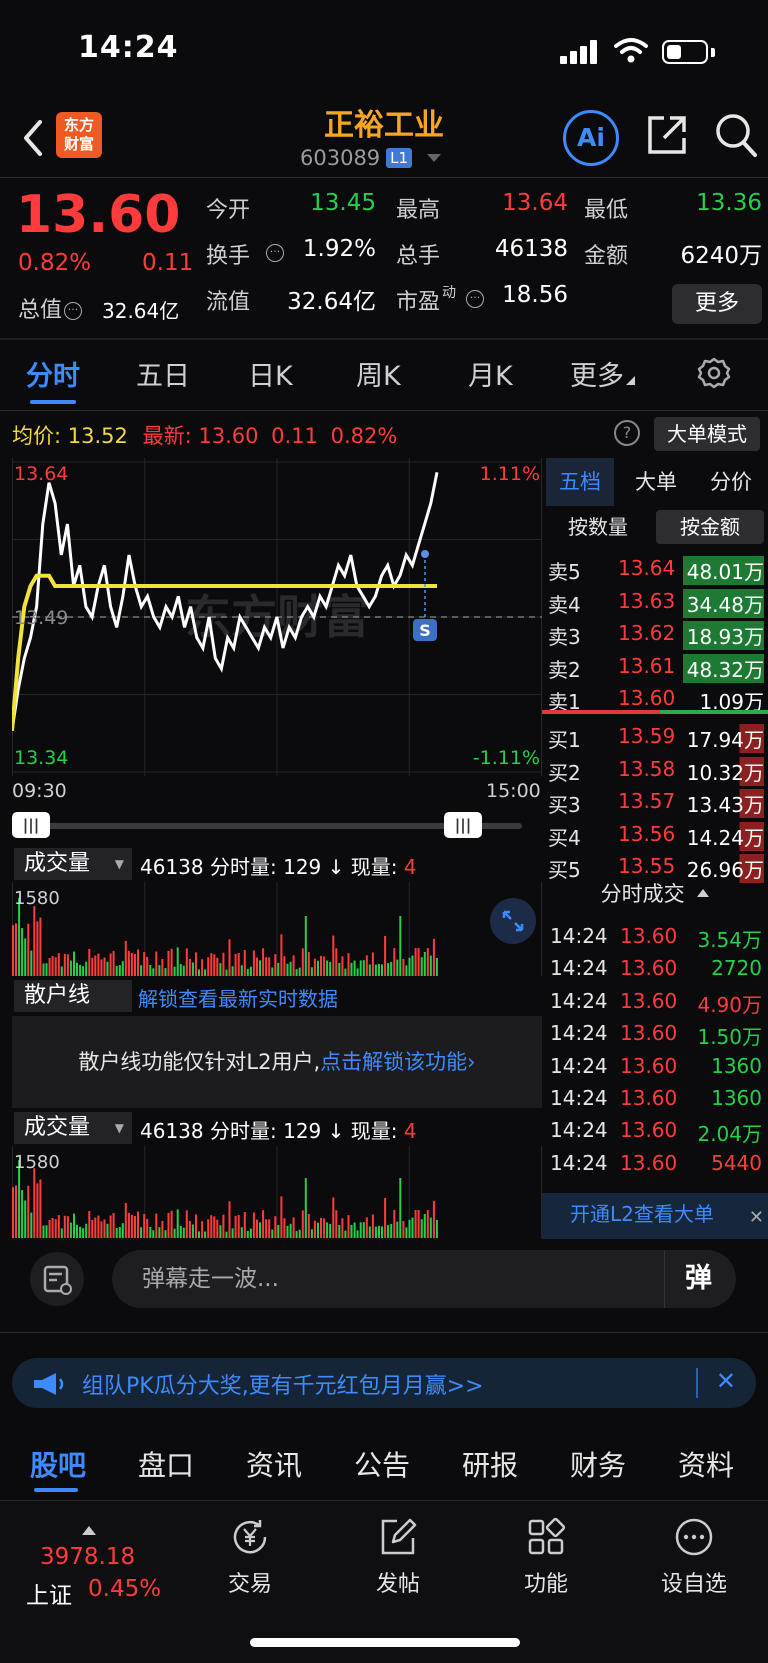 The width and height of the screenshot is (768, 1663). Describe the element at coordinates (655, 666) in the screenshot. I see `ask-row-4: 卖2 13.61 48.32万` at that location.